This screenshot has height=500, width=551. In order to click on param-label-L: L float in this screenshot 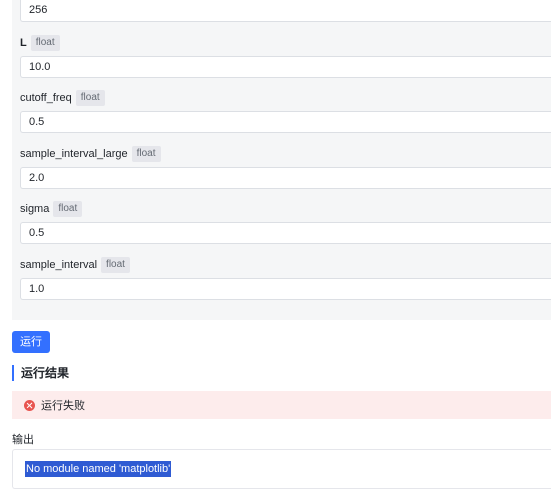, I will do `click(40, 43)`.